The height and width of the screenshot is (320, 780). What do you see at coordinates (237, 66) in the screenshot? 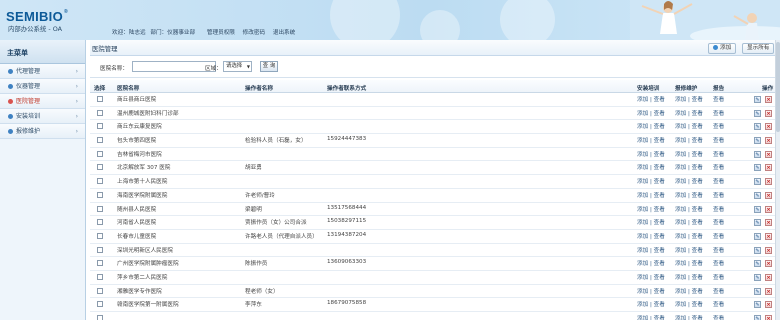
I see `area-select: 请选择` at bounding box center [237, 66].